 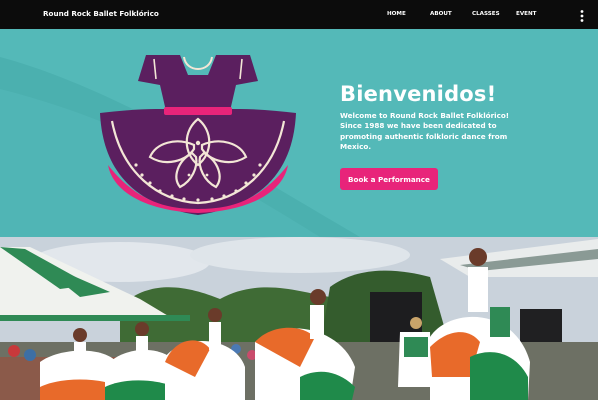 What do you see at coordinates (486, 14) in the screenshot?
I see `nav-classes: CLASSES` at bounding box center [486, 14].